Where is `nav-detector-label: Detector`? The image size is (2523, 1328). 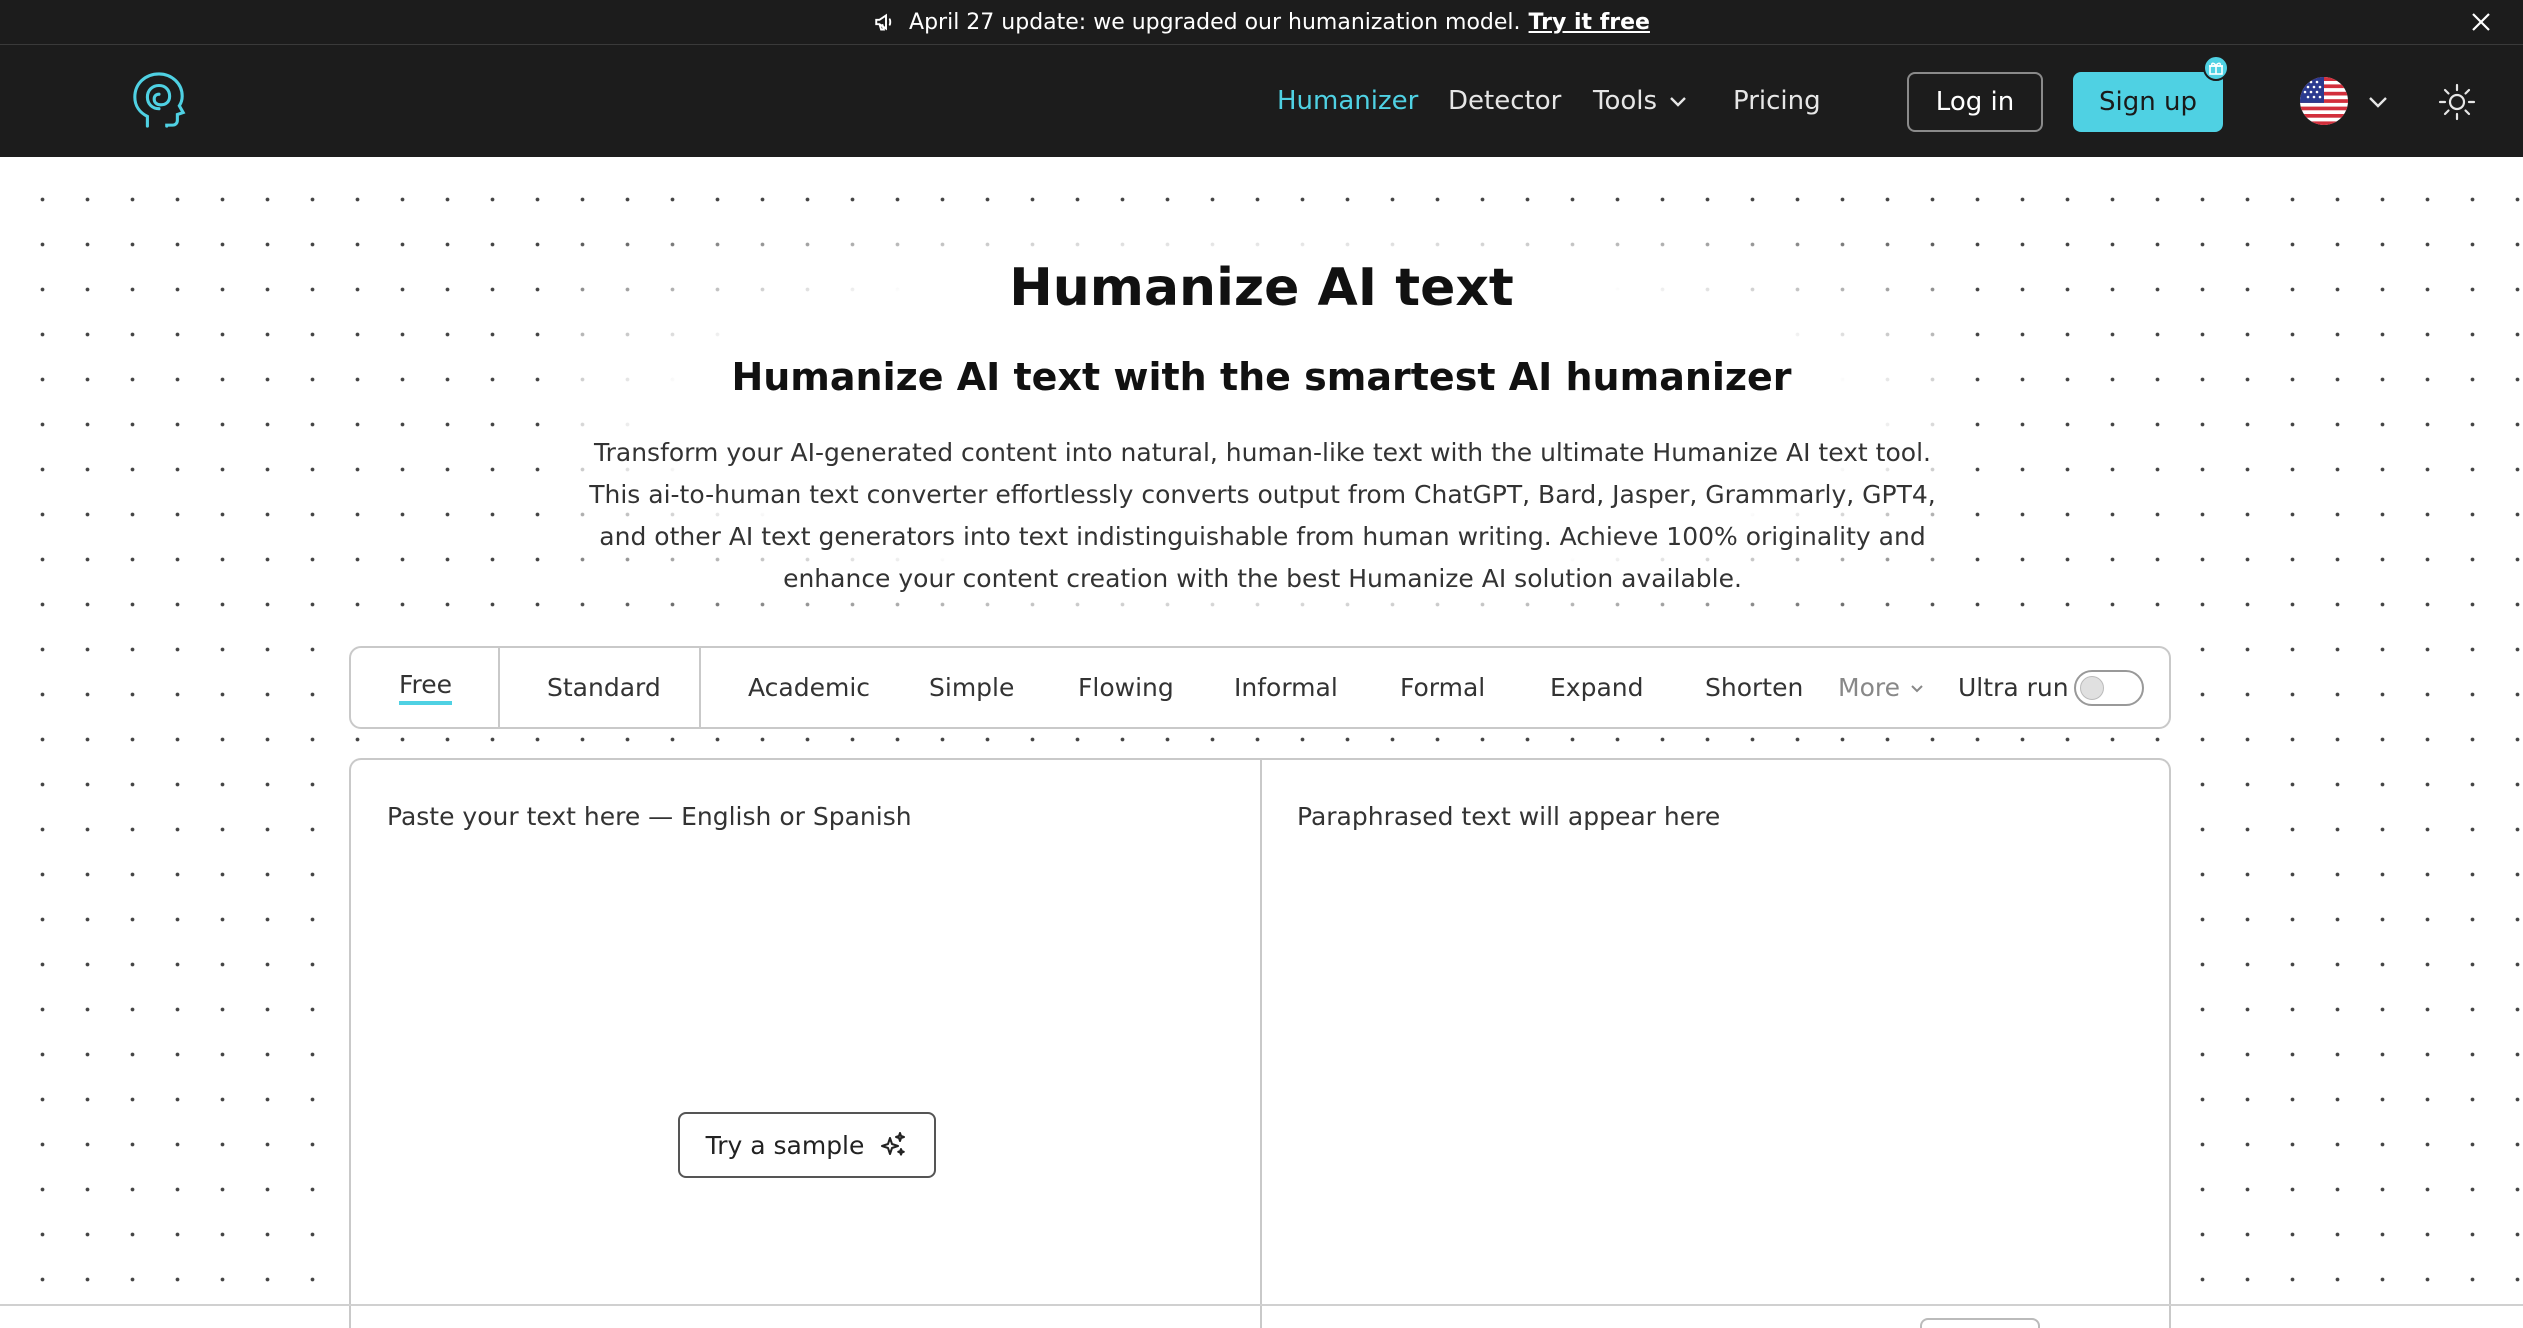
nav-detector-label: Detector is located at coordinates (1505, 101).